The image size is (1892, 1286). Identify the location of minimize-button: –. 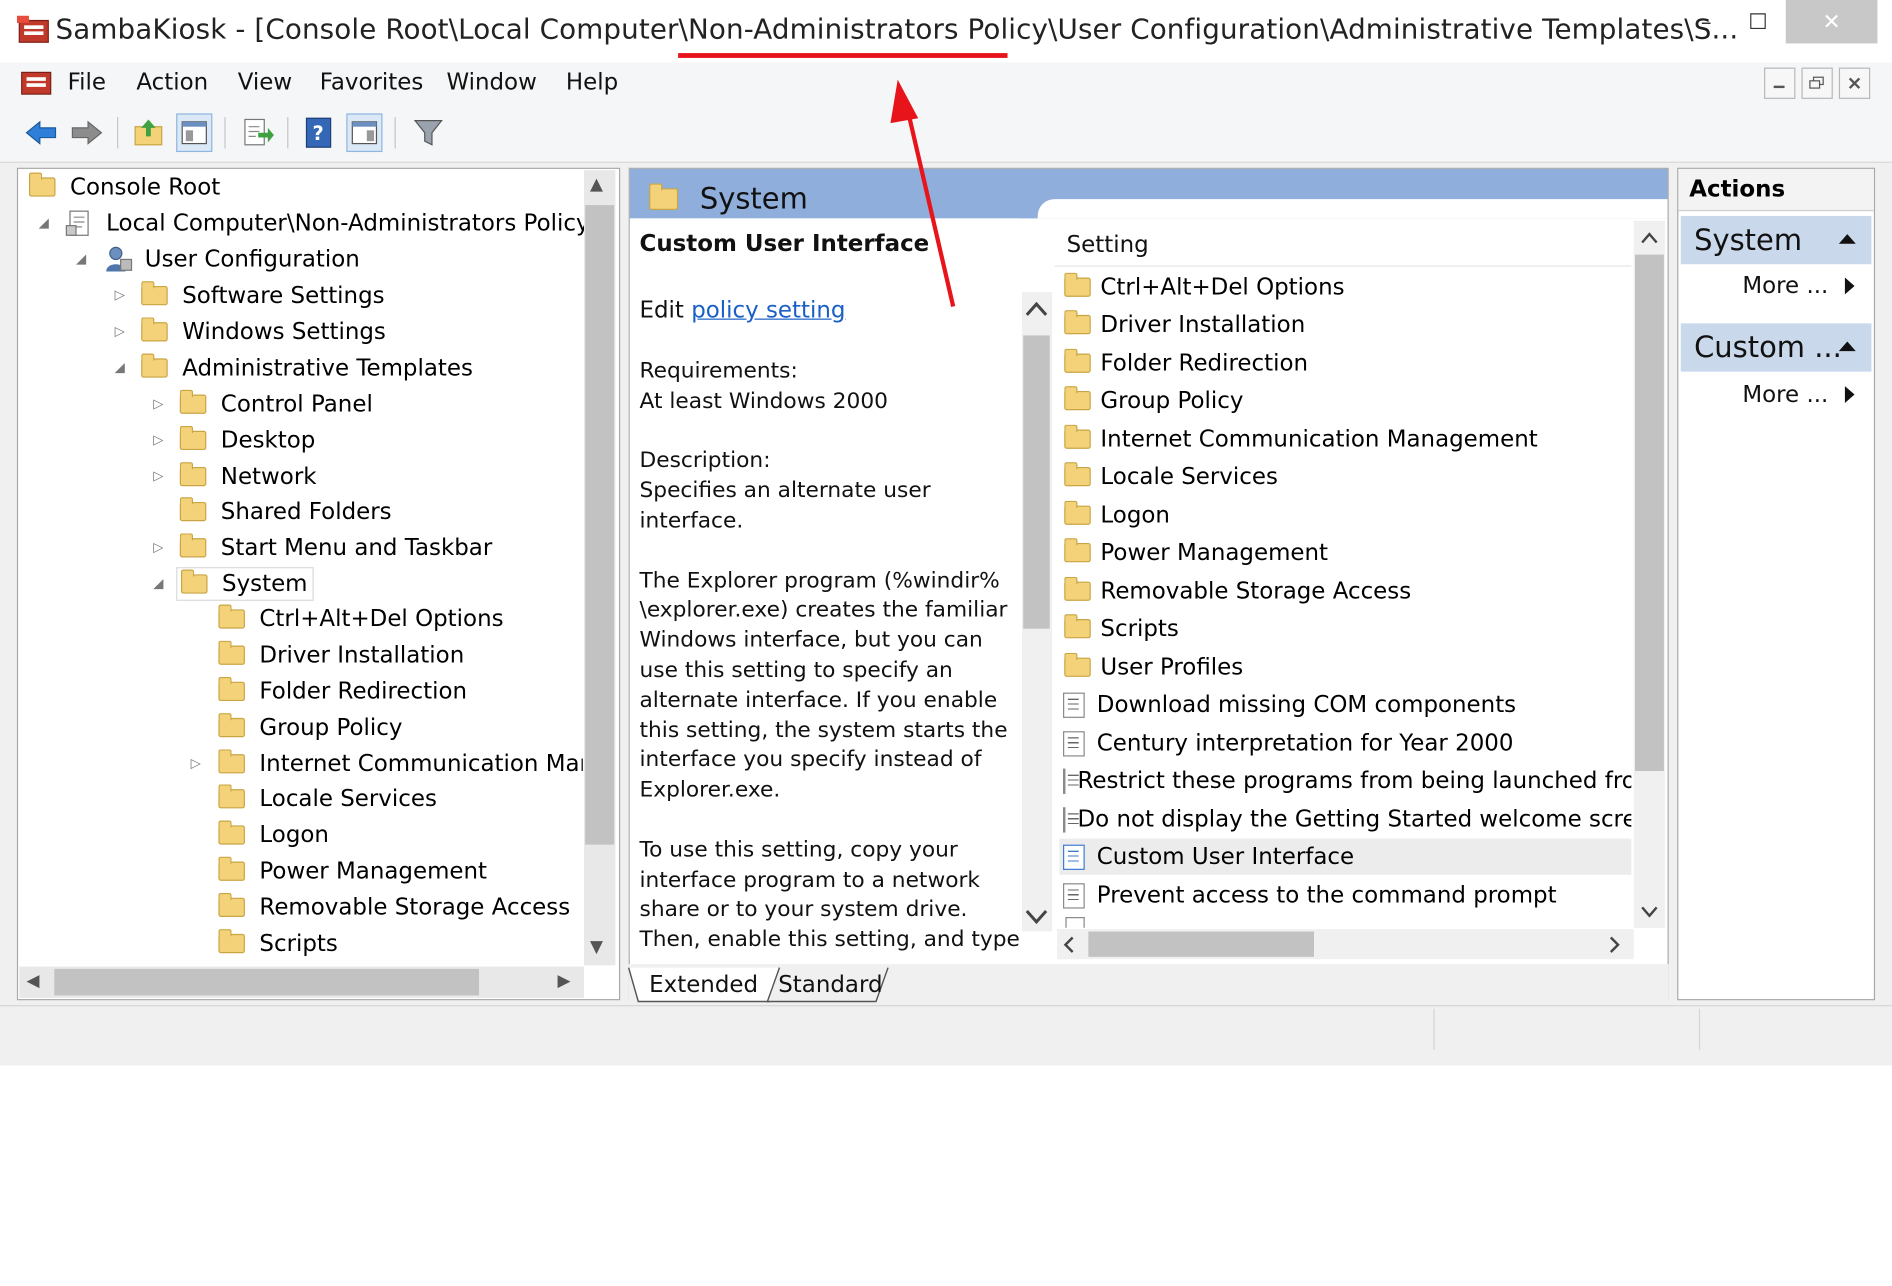
(1706, 21).